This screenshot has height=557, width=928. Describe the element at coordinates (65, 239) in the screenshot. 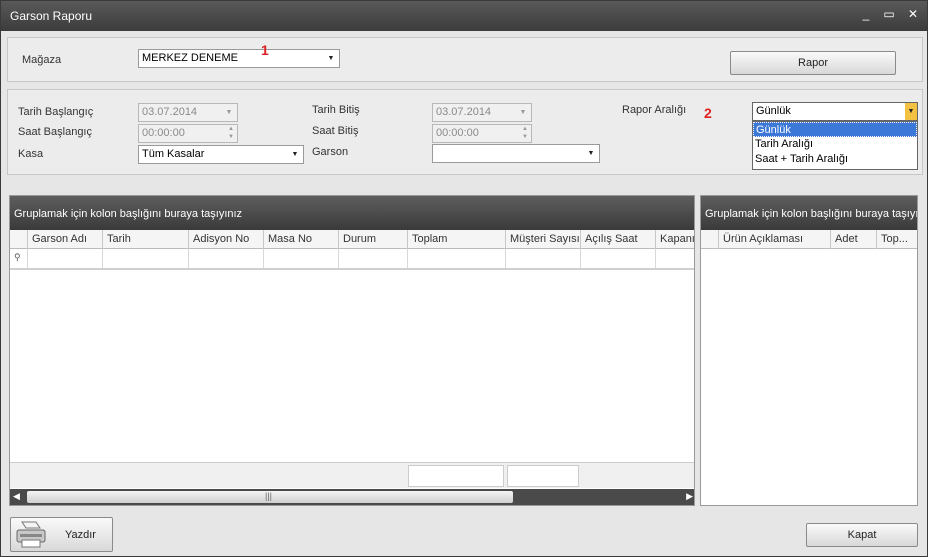

I see `column-garson-adi: Garson Adı` at that location.